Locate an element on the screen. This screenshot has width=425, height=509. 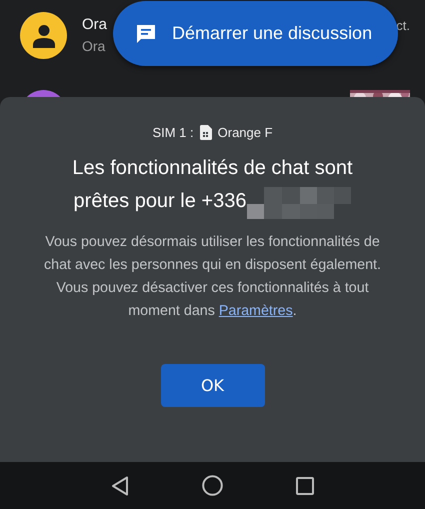
carrier-name: Orange F is located at coordinates (245, 132).